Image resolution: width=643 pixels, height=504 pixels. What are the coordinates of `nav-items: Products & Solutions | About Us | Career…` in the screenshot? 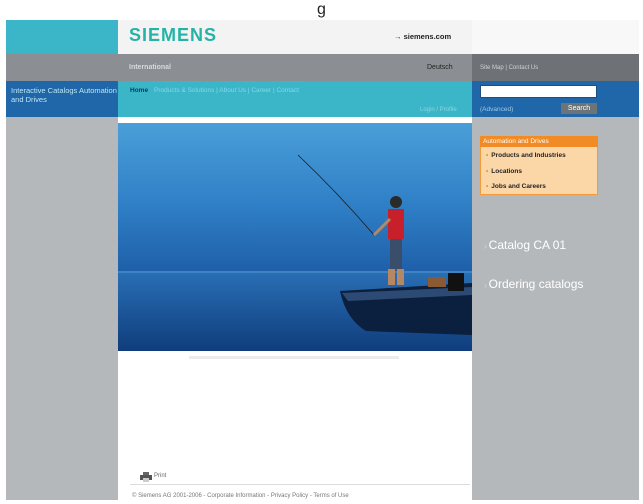 It's located at (226, 90).